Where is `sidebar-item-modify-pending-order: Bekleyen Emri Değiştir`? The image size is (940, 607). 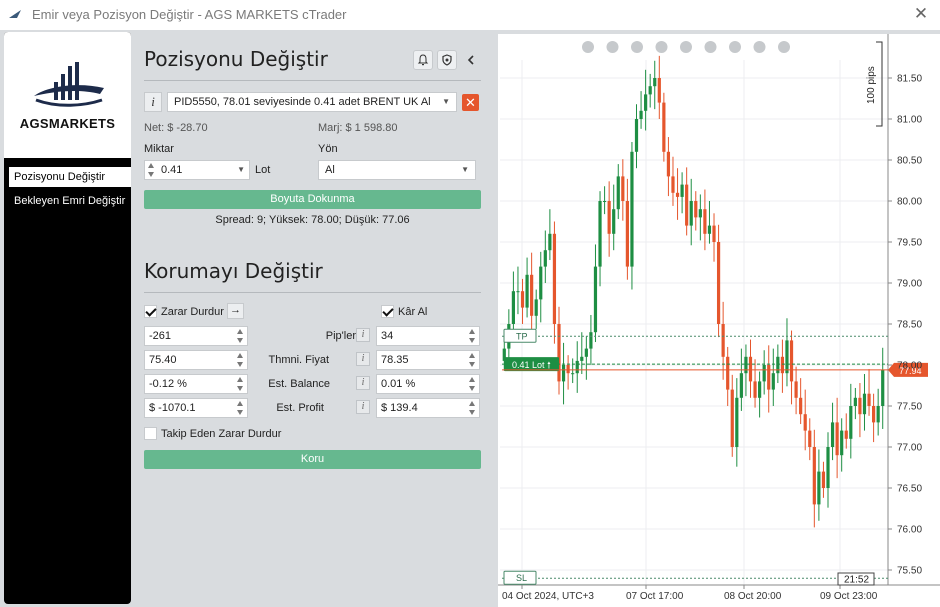 sidebar-item-modify-pending-order: Bekleyen Emri Değiştir is located at coordinates (70, 201).